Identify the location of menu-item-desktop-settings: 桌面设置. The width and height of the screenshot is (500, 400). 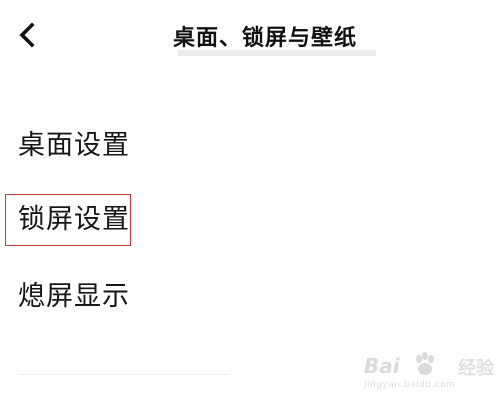
(74, 145).